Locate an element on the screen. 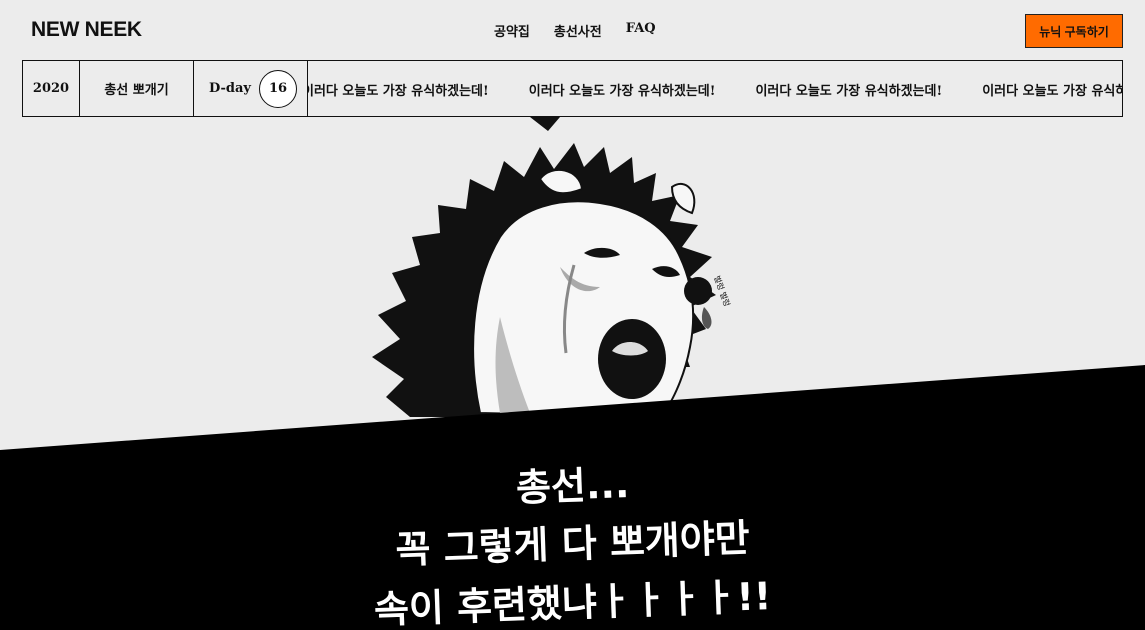 This screenshot has width=1145, height=630. dday-cell: D-day 16 is located at coordinates (251, 88).